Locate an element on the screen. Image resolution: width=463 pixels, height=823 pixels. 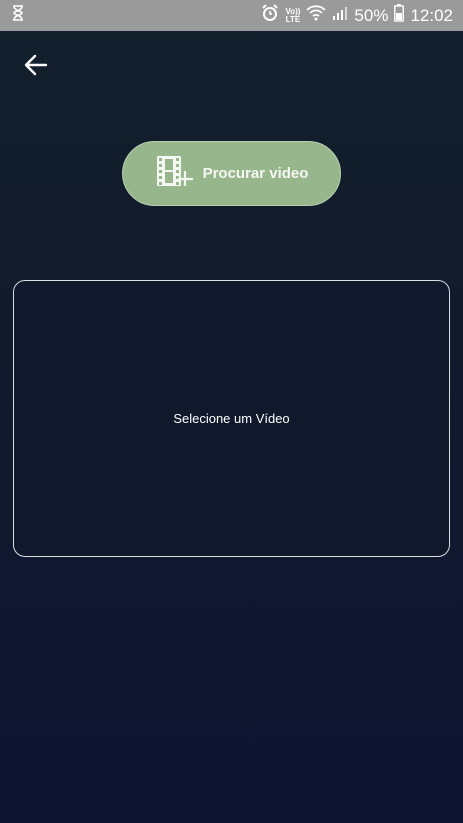
status-right: Vo)) LTE 50% 12:02 is located at coordinates (357, 15).